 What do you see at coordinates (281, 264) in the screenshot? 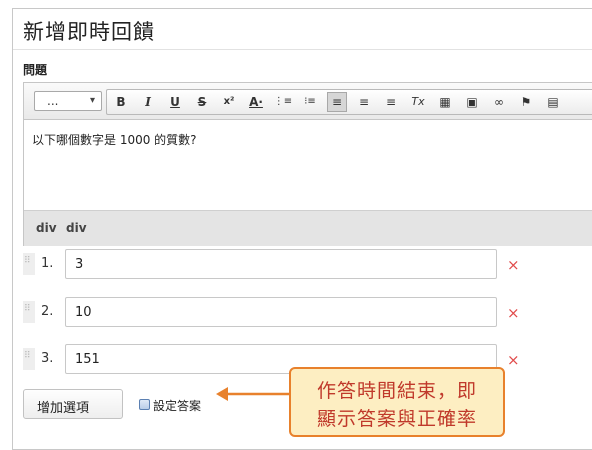
I see `option-input: 3` at bounding box center [281, 264].